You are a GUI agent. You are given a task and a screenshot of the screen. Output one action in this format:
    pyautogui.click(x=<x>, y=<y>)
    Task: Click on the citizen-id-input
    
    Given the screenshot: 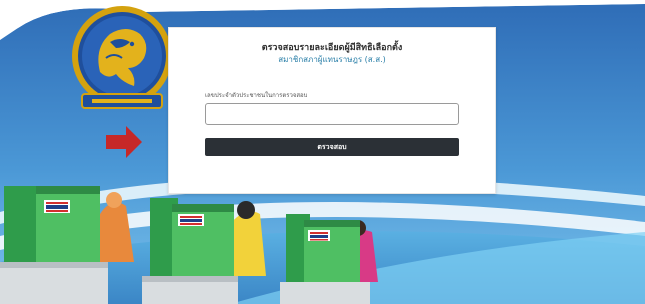 What is the action you would take?
    pyautogui.click(x=332, y=114)
    